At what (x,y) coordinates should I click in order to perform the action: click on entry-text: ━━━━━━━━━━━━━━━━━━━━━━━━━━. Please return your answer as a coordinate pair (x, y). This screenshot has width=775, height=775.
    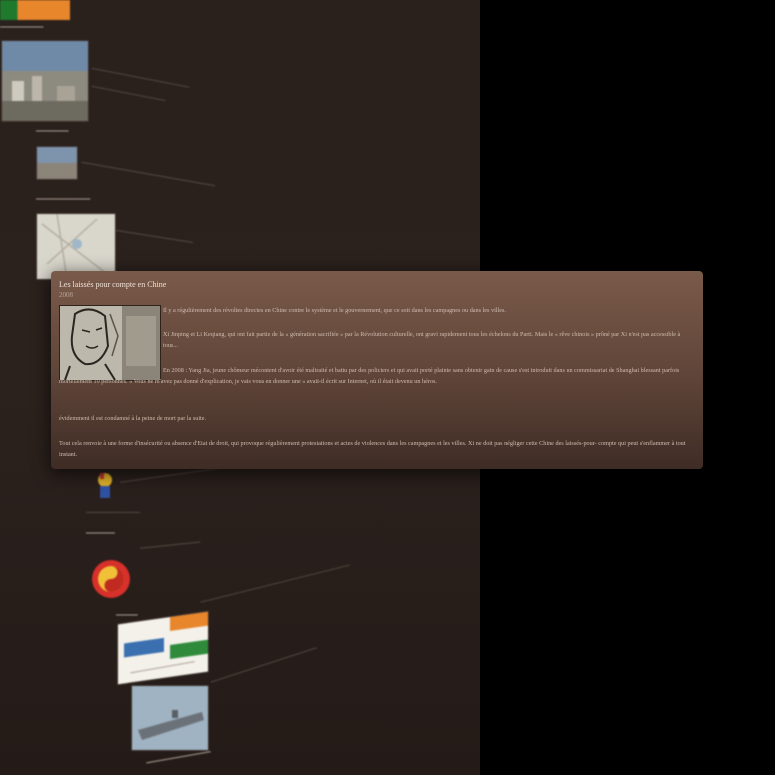
    Looking at the image, I should click on (154, 237).